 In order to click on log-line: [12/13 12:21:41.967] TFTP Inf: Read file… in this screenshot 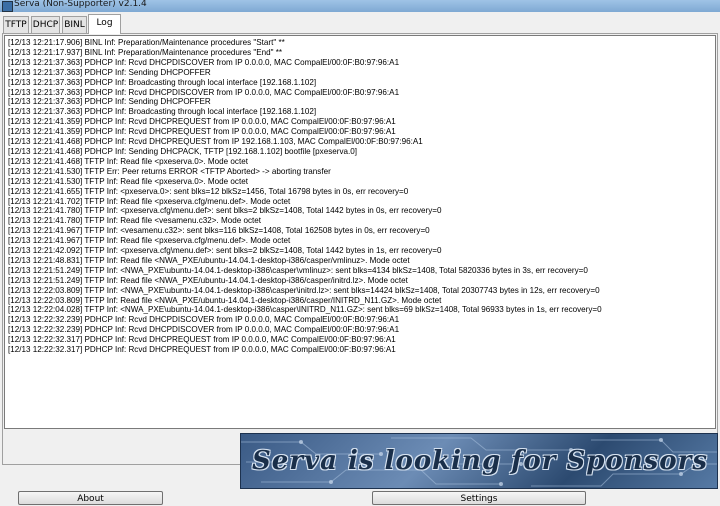, I will do `click(149, 241)`.